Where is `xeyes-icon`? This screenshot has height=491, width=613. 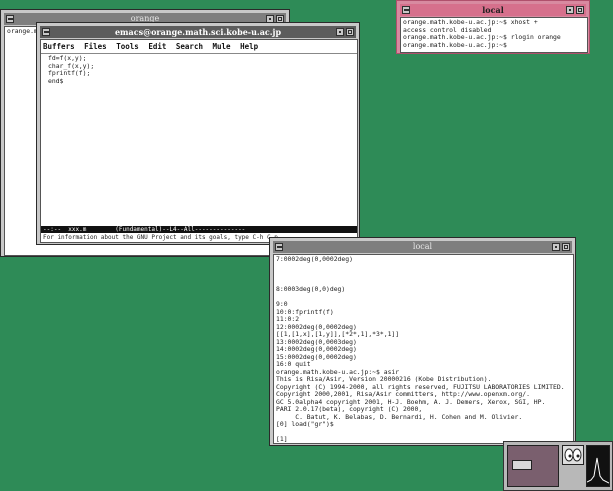
xeyes-icon is located at coordinates (573, 455).